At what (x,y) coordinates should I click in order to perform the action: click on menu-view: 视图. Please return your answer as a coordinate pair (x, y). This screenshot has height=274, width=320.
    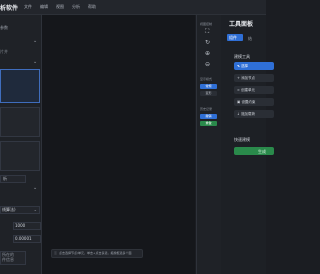
    Looking at the image, I should click on (60, 7).